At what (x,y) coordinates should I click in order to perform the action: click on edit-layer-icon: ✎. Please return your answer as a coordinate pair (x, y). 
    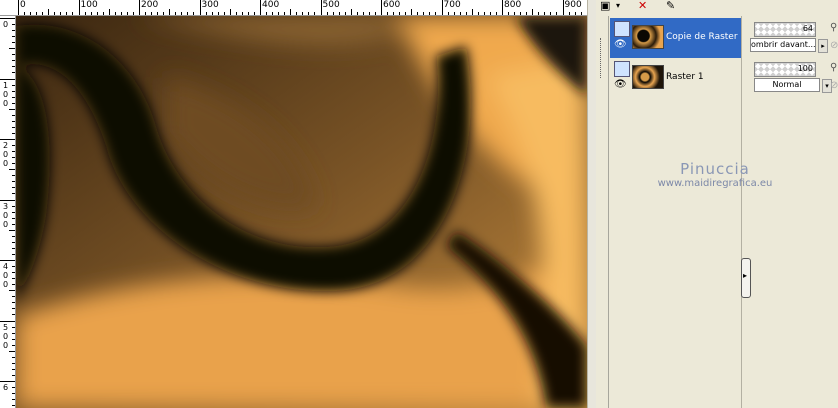
    Looking at the image, I should click on (670, 6).